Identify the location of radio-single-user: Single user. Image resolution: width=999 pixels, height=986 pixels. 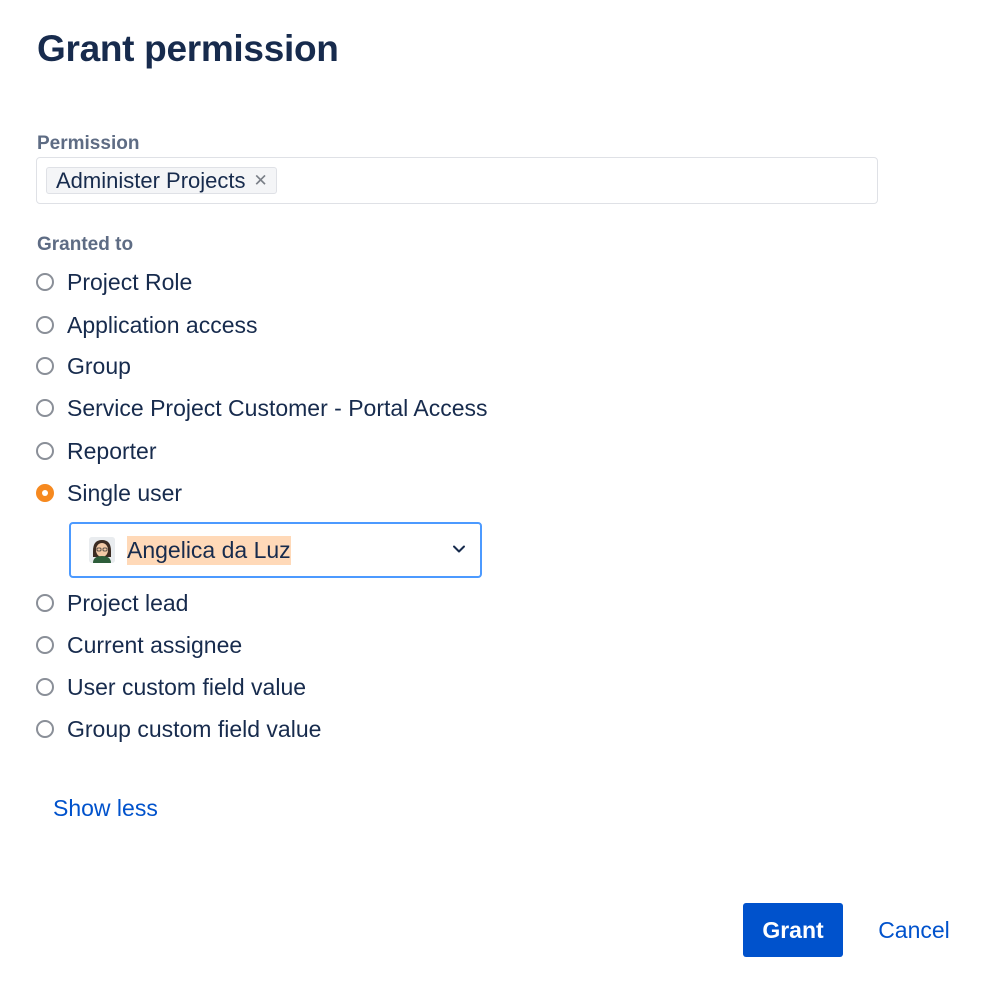
(109, 493).